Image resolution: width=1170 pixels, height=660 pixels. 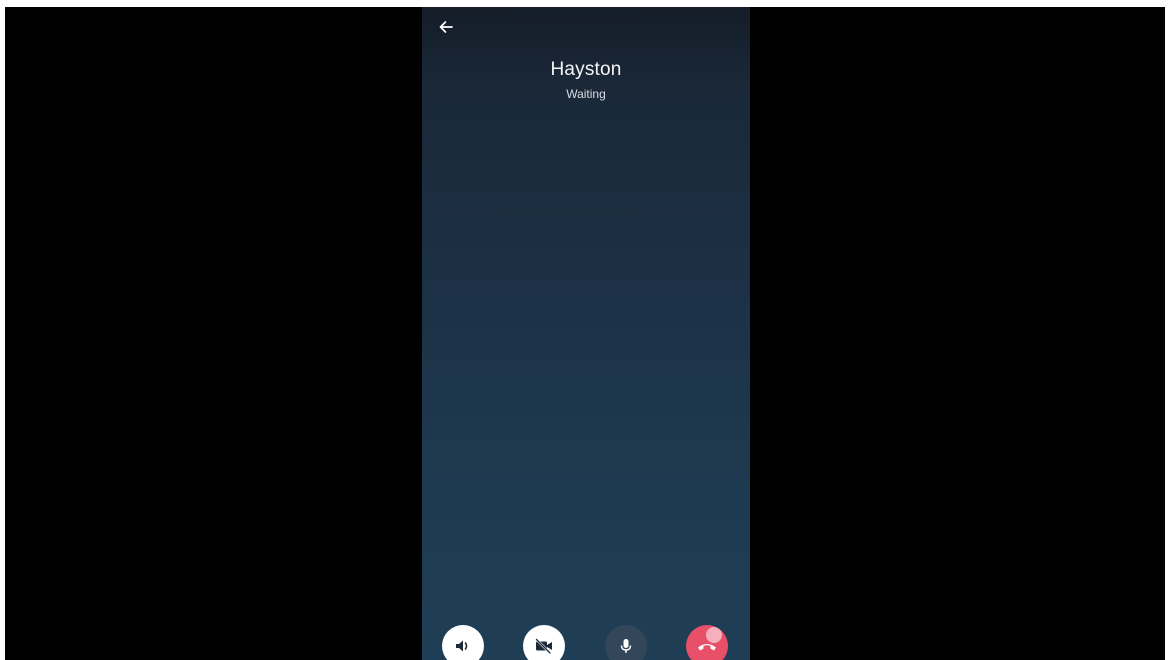 What do you see at coordinates (586, 69) in the screenshot?
I see `caller-name: Hayston` at bounding box center [586, 69].